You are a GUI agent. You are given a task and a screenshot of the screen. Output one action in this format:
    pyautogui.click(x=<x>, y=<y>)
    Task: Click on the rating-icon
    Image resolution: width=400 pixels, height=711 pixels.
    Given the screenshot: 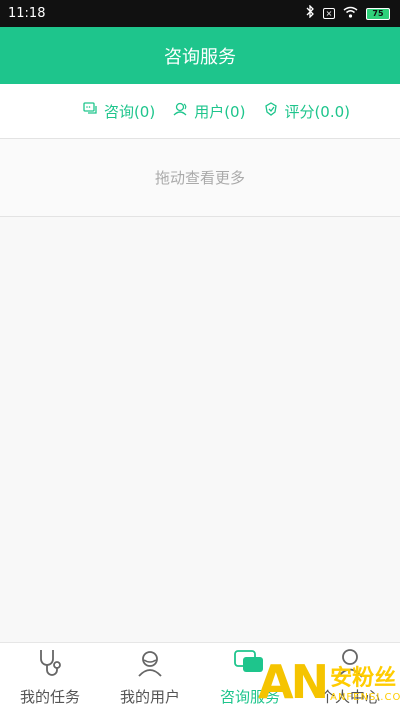 What is the action you would take?
    pyautogui.click(x=271, y=111)
    